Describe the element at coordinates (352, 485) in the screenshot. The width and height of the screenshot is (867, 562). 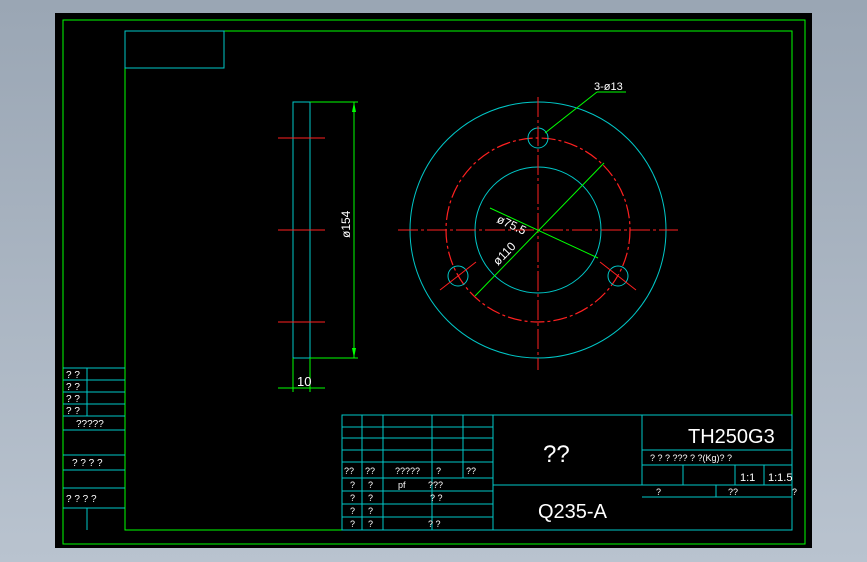
I see `rev-r2-c1: ?` at that location.